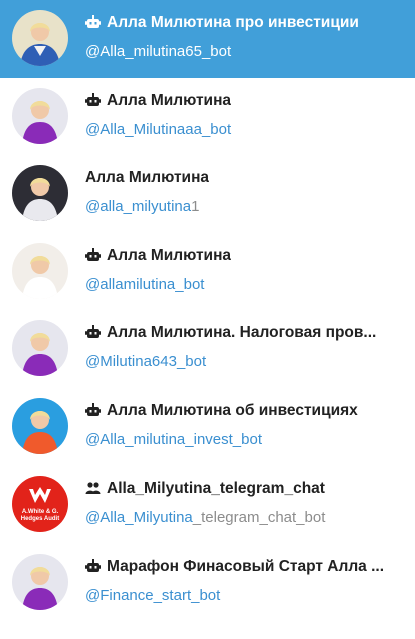  Describe the element at coordinates (158, 51) in the screenshot. I see `result-username: @Alla_milutina65_bot` at that location.